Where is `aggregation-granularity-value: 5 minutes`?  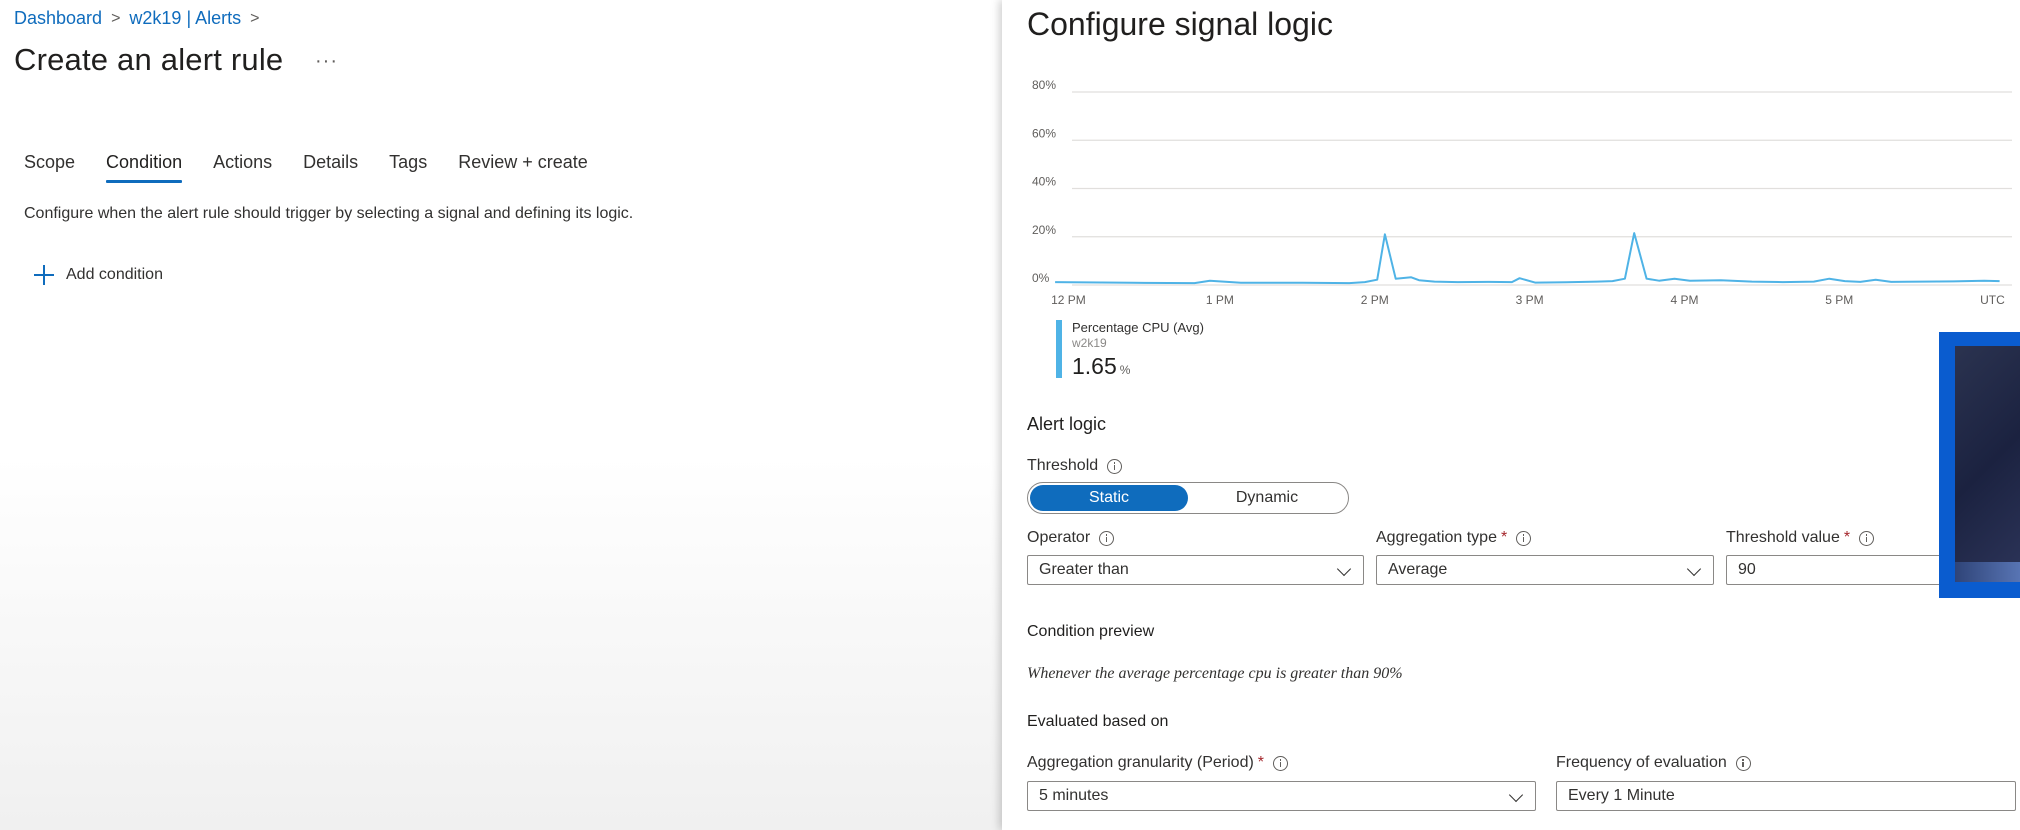
aggregation-granularity-value: 5 minutes is located at coordinates (1074, 795).